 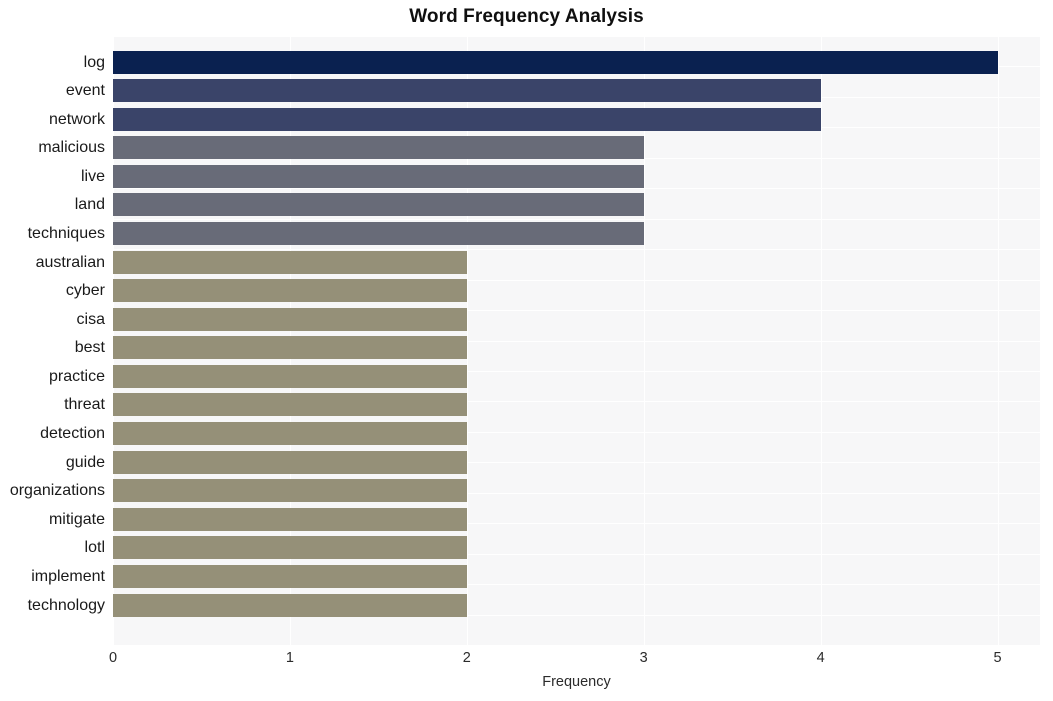 What do you see at coordinates (290, 490) in the screenshot?
I see `bar-organizations` at bounding box center [290, 490].